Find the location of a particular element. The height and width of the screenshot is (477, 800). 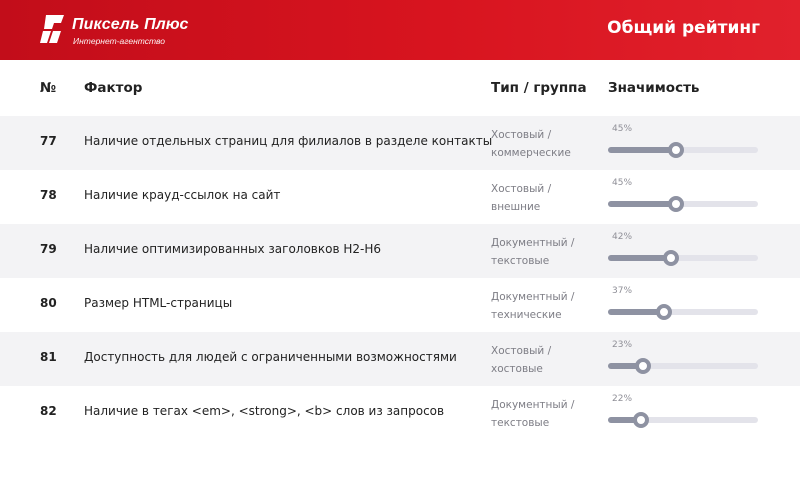

page-title: Общий рейтинг is located at coordinates (683, 28).